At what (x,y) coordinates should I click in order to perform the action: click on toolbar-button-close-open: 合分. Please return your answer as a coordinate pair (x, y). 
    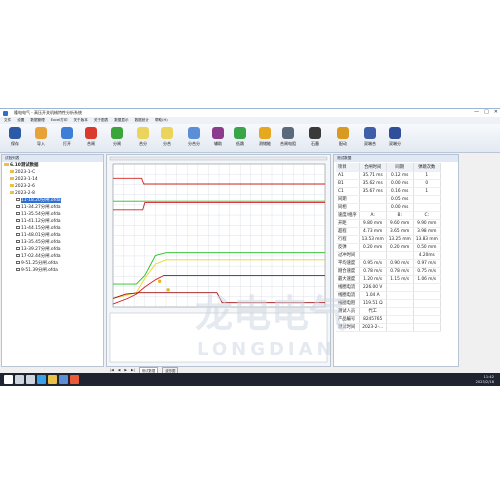
    Looking at the image, I should click on (143, 139).